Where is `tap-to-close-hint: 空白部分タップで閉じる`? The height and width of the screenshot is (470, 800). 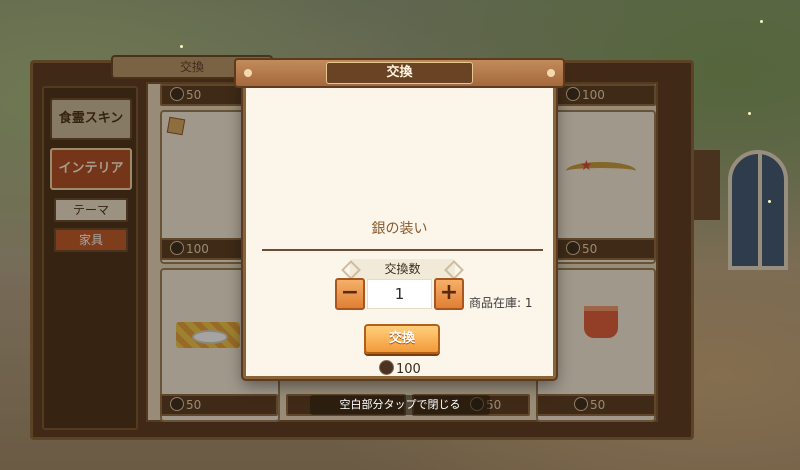
tap-to-close-hint: 空白部分タップで閉じる is located at coordinates (400, 405).